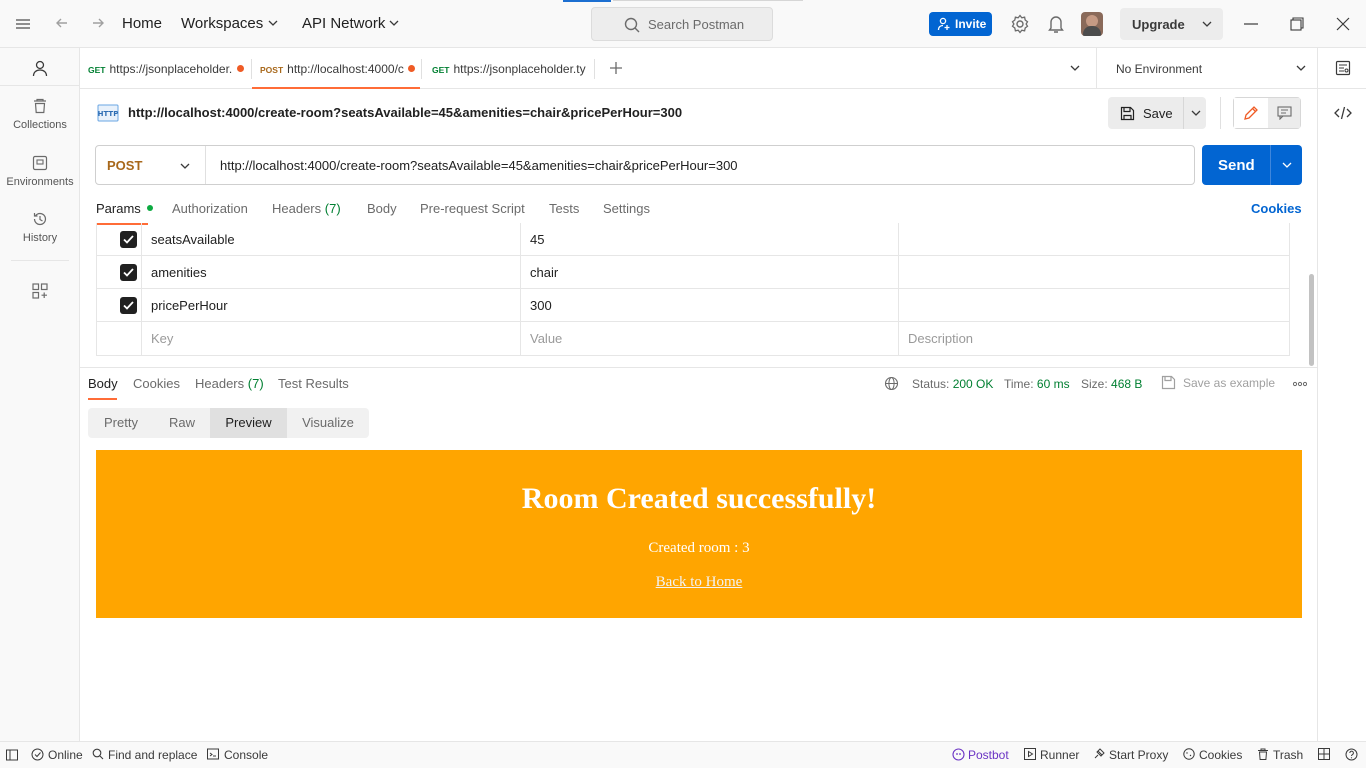 The width and height of the screenshot is (1366, 768). What do you see at coordinates (331, 239) in the screenshot?
I see `key-cell: seatsAvailable` at bounding box center [331, 239].